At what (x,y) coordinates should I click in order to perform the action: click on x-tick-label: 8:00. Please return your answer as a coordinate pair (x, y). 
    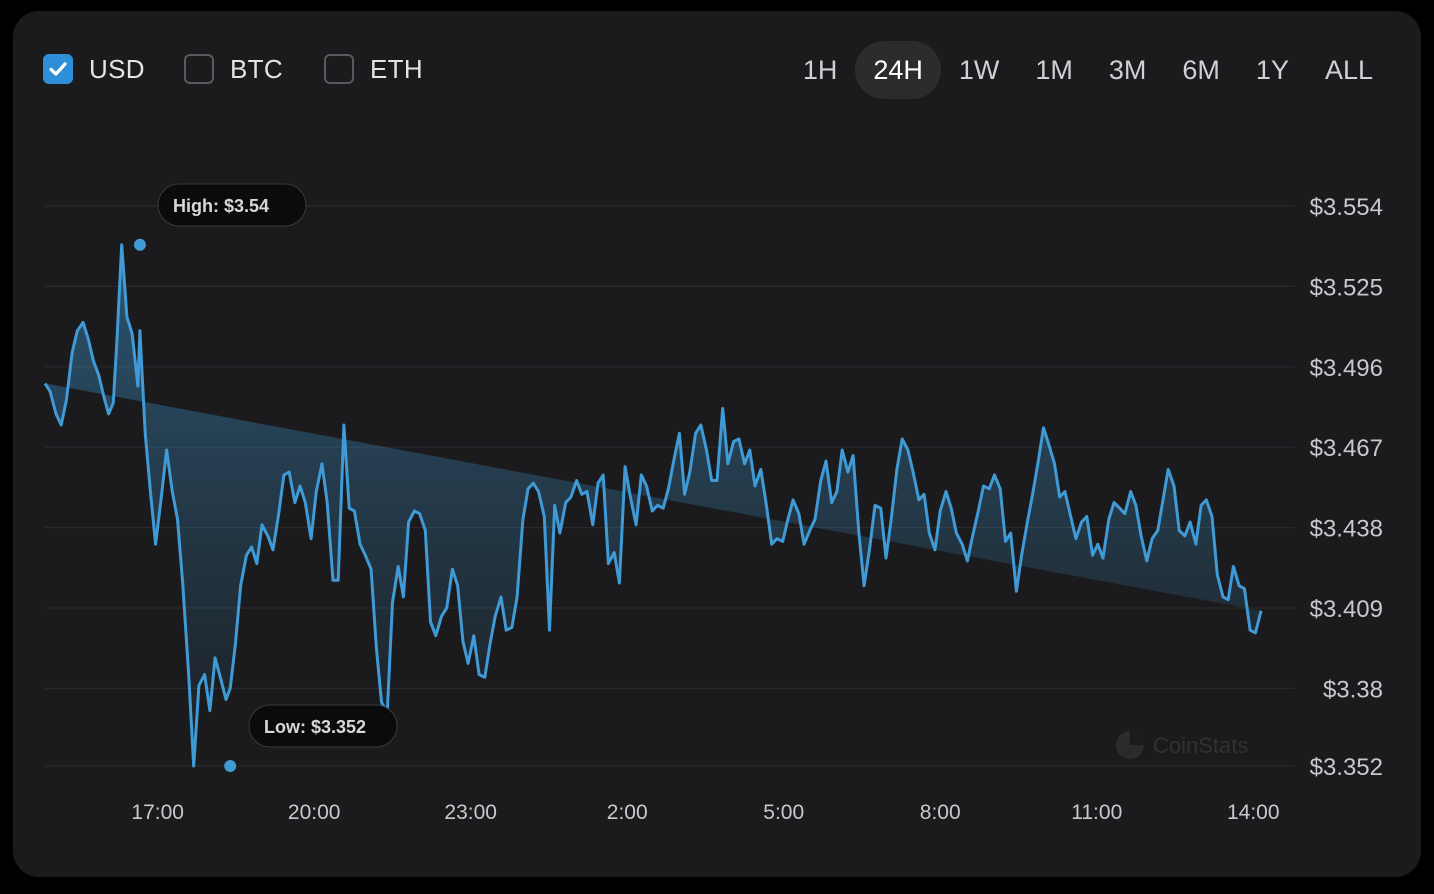
    Looking at the image, I should click on (940, 812).